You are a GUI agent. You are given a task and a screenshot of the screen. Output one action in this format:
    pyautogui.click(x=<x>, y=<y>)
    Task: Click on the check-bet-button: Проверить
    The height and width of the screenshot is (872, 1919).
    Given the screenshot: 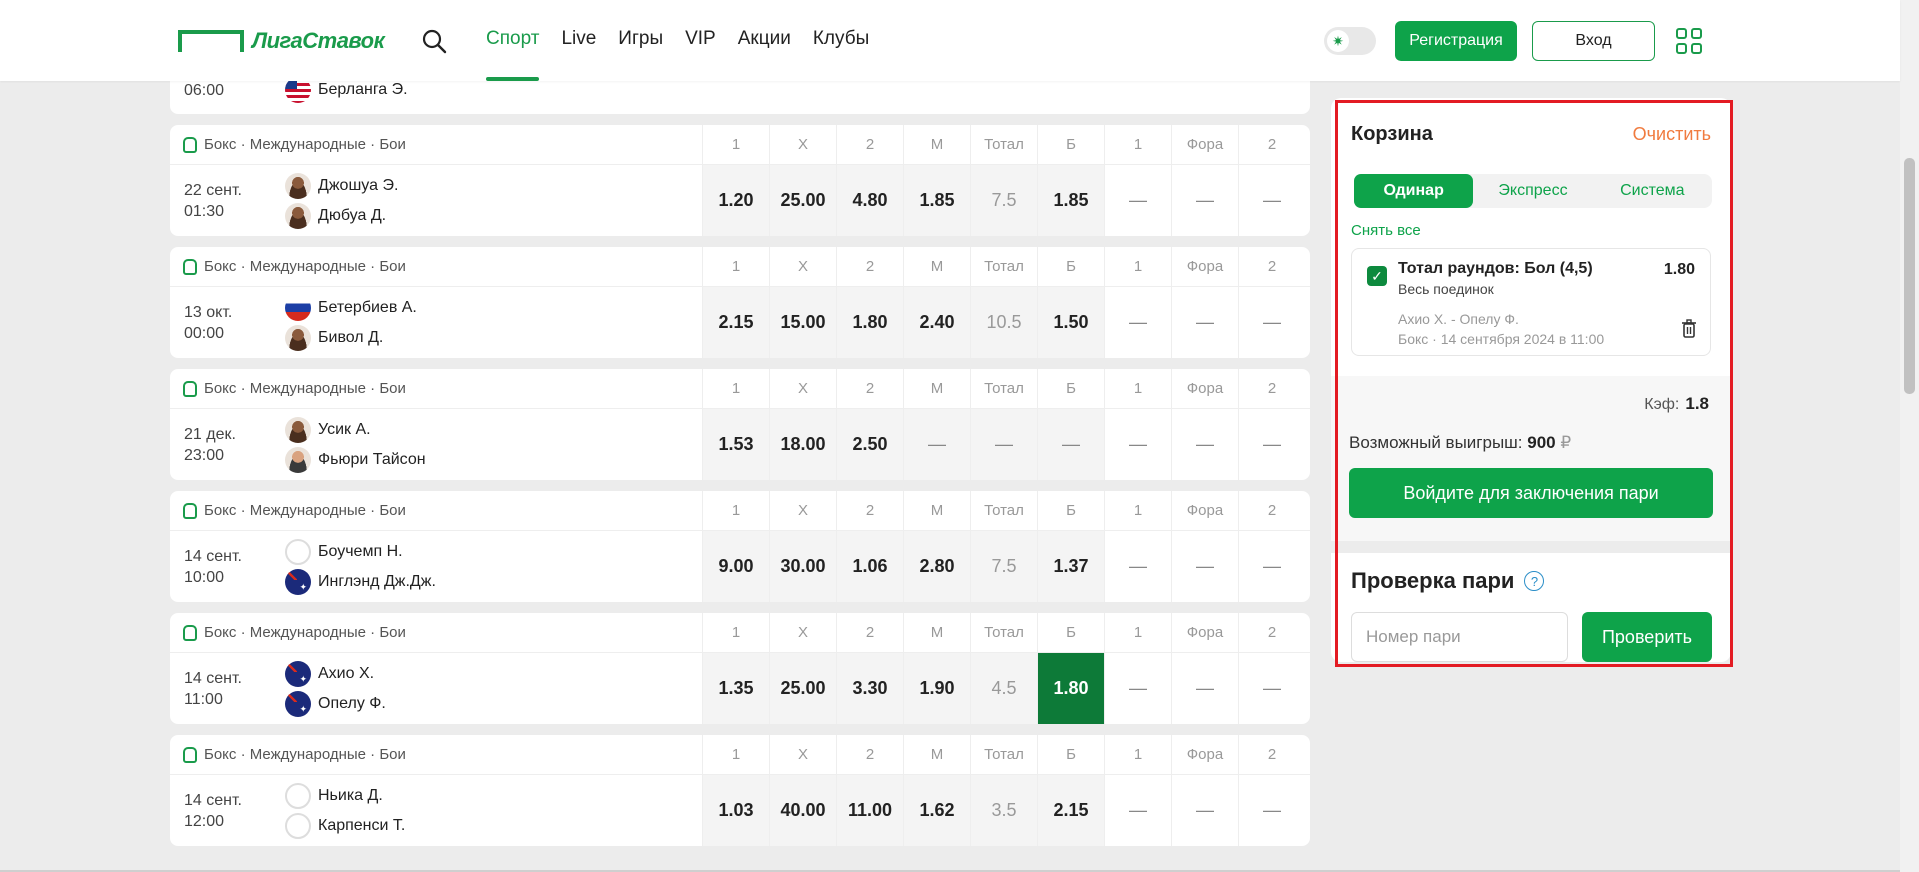 What is the action you would take?
    pyautogui.click(x=1647, y=637)
    